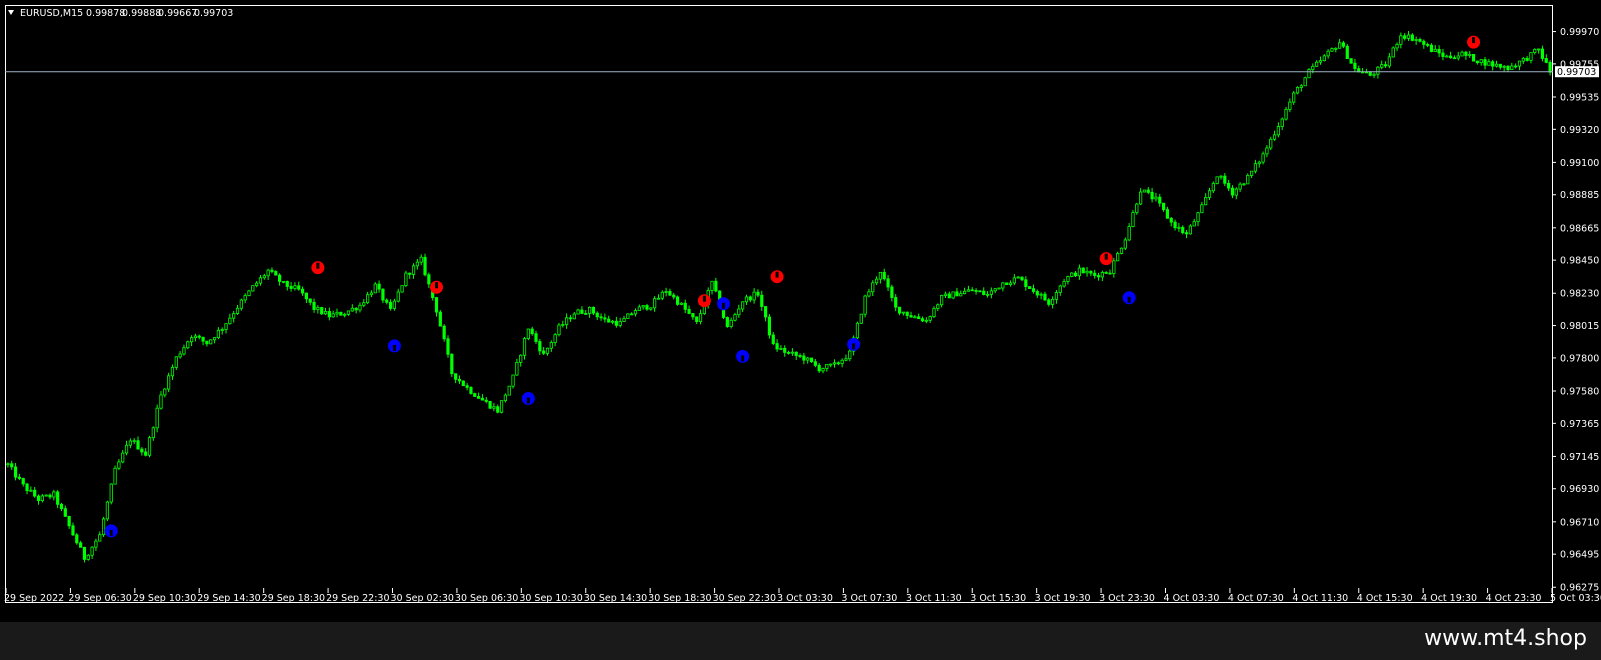  I want to click on ohlc-close: 0.99703, so click(213, 13).